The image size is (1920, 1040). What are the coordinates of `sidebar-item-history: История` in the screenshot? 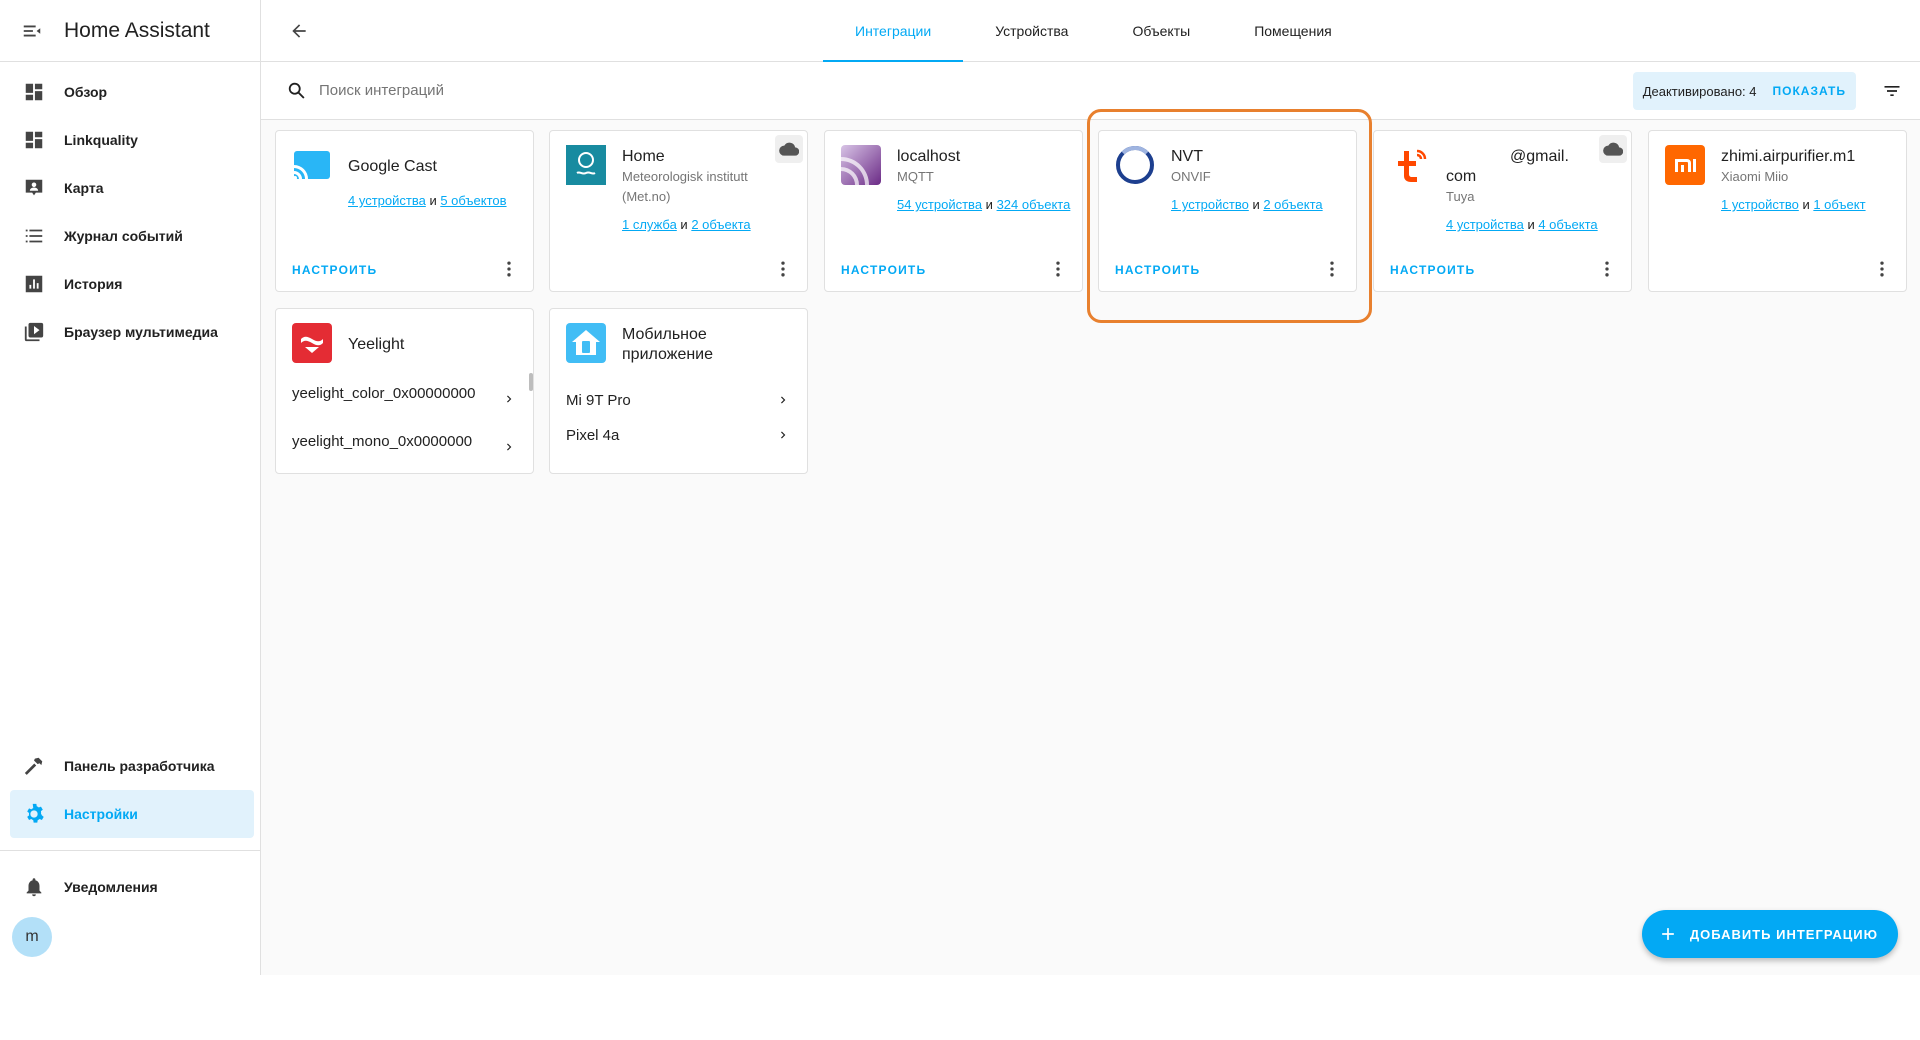 It's located at (132, 284).